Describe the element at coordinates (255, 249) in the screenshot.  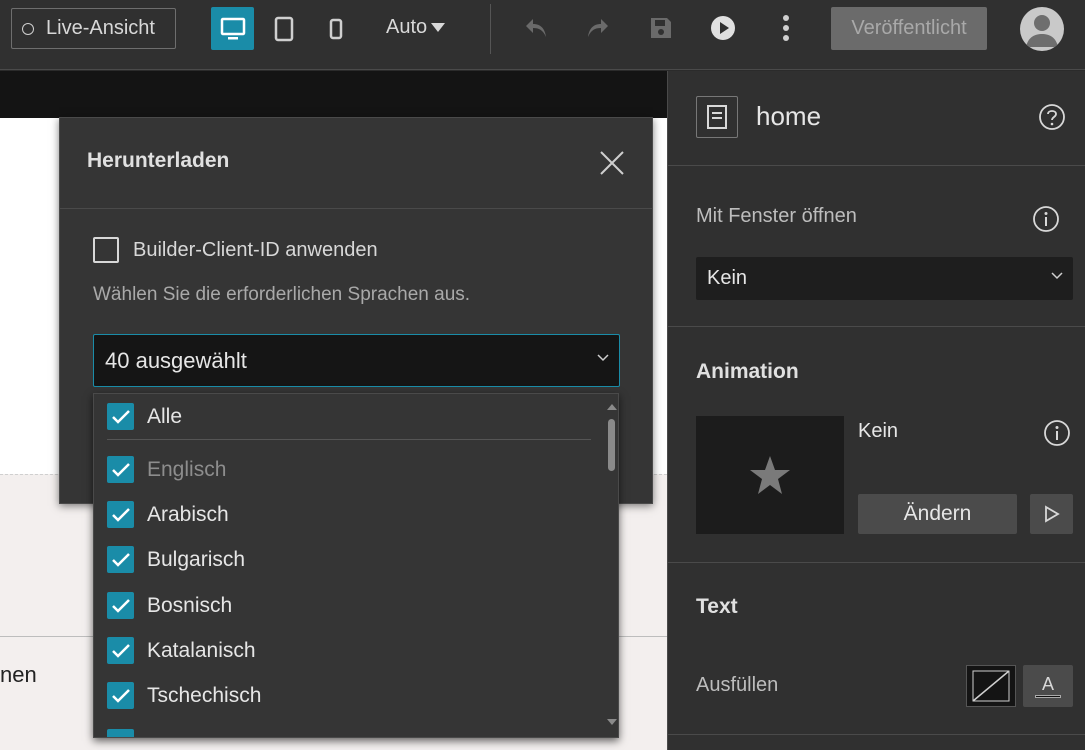
I see `checkbox-label: Builder-Client-ID anwenden` at that location.